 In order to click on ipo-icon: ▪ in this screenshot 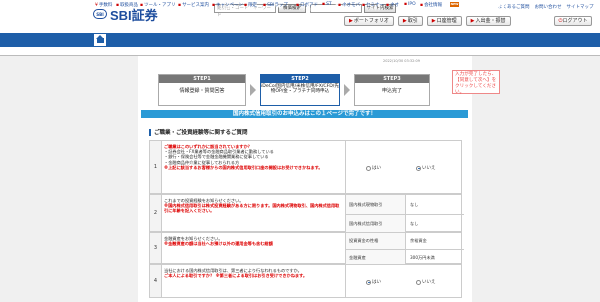, I will do `click(406, 4)`.